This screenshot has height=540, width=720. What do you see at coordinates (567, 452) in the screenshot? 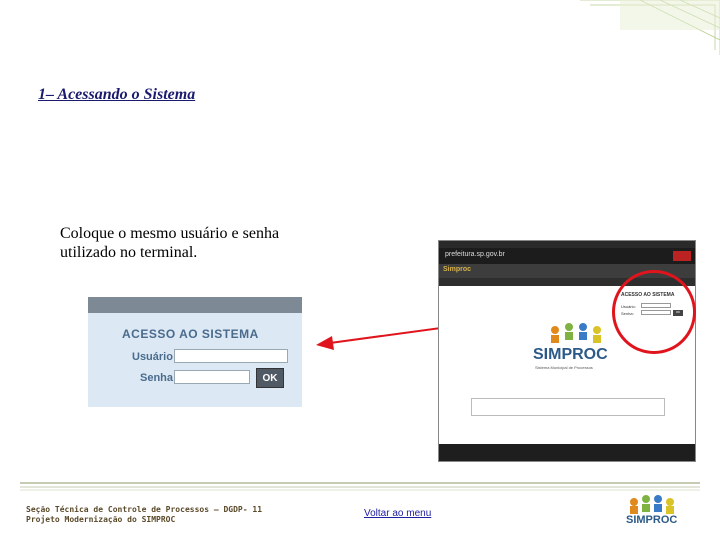
I see `site-footer` at bounding box center [567, 452].